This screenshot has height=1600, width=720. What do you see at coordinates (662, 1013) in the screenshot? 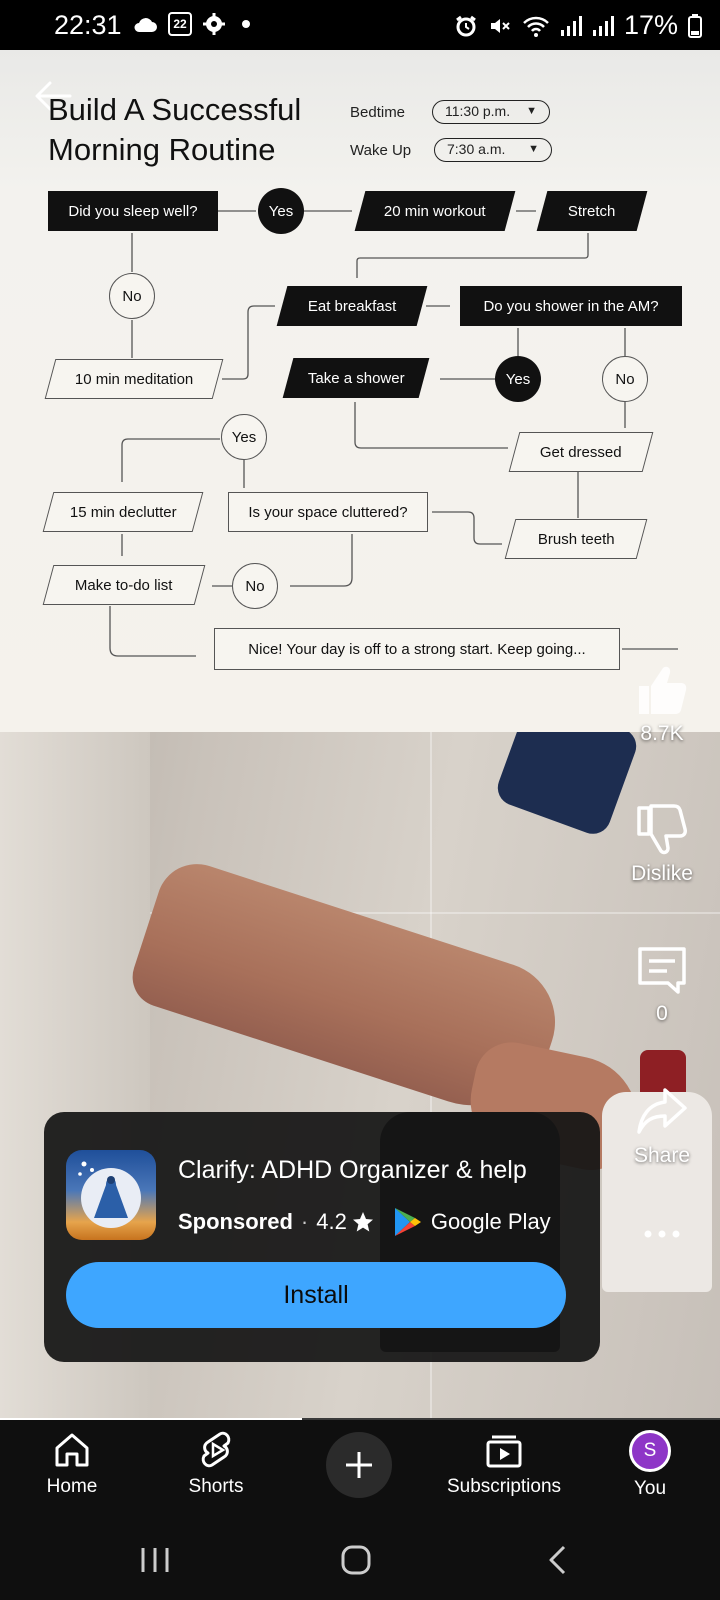
I see `comment-count: 0` at bounding box center [662, 1013].